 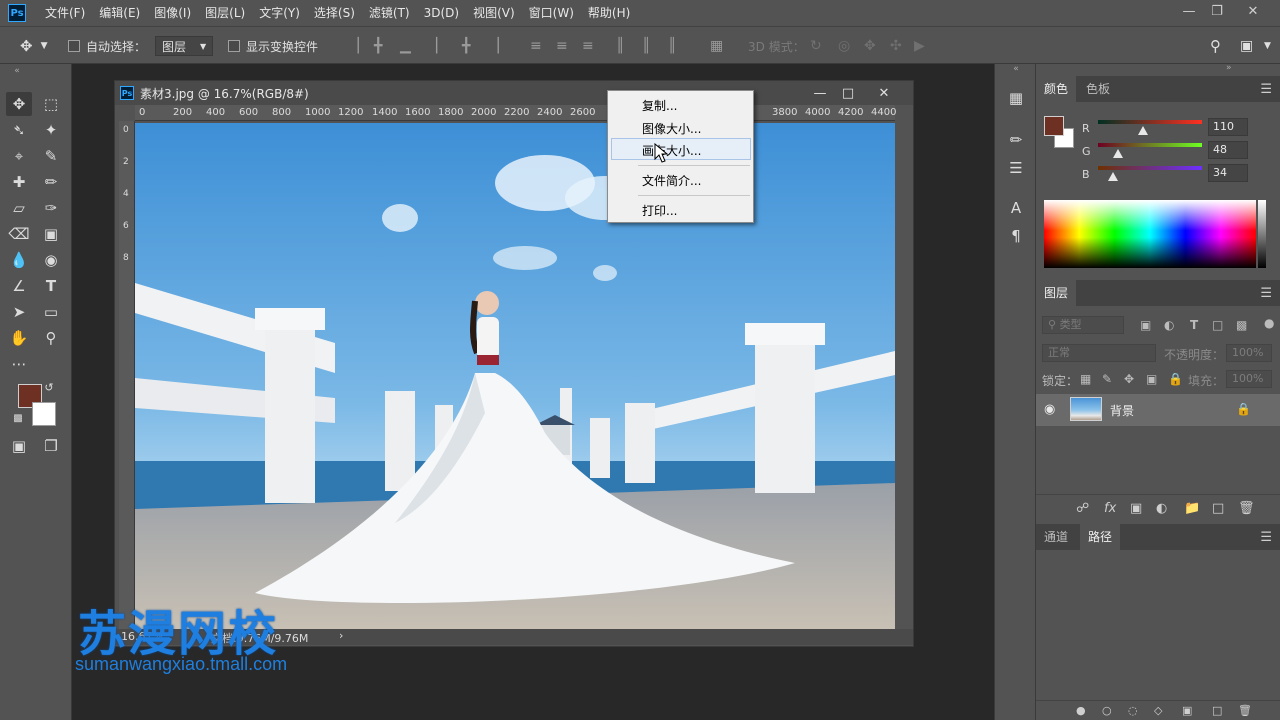 I want to click on quick-mask-icon: ▣, so click(x=19, y=446).